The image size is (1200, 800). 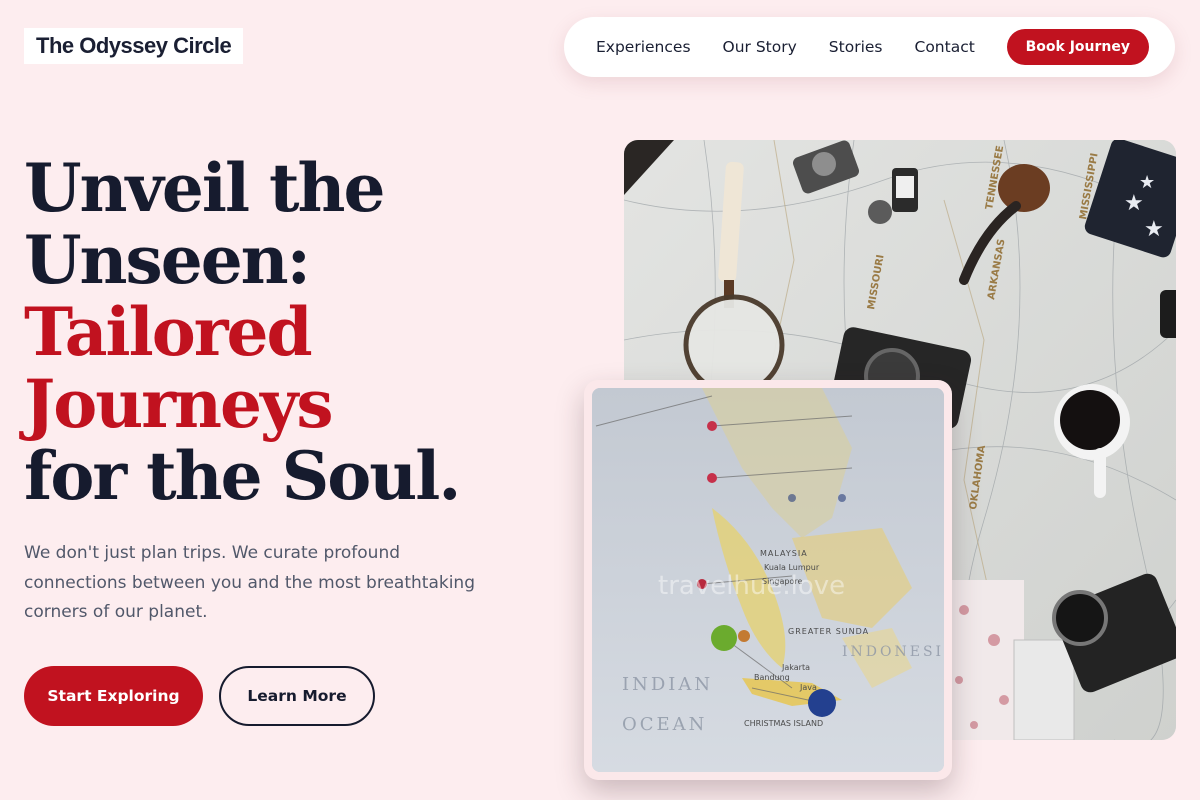 What do you see at coordinates (664, 724) in the screenshot?
I see `map-label: OCEAN` at bounding box center [664, 724].